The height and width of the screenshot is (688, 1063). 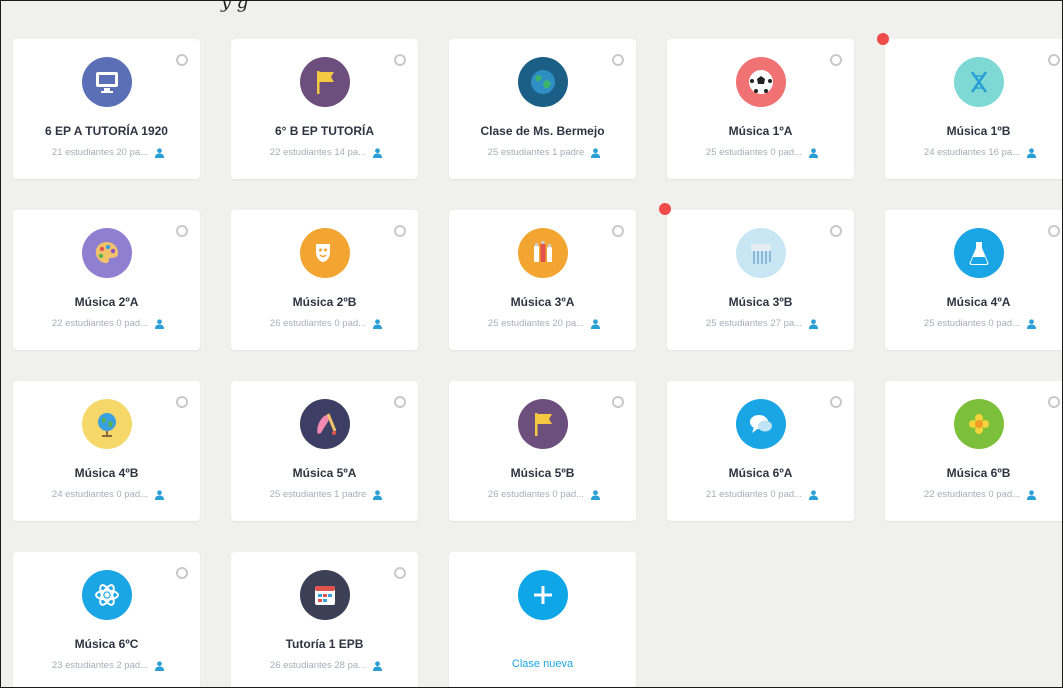 I want to click on class-name: Música 3ºA, so click(x=542, y=302).